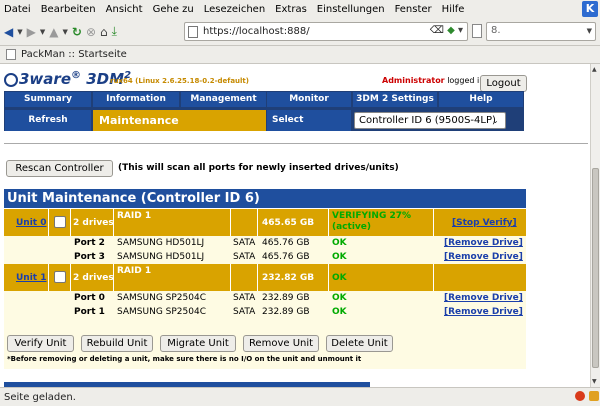  What do you see at coordinates (286, 243) in the screenshot?
I see `drive-size: 465.76 GB` at bounding box center [286, 243].